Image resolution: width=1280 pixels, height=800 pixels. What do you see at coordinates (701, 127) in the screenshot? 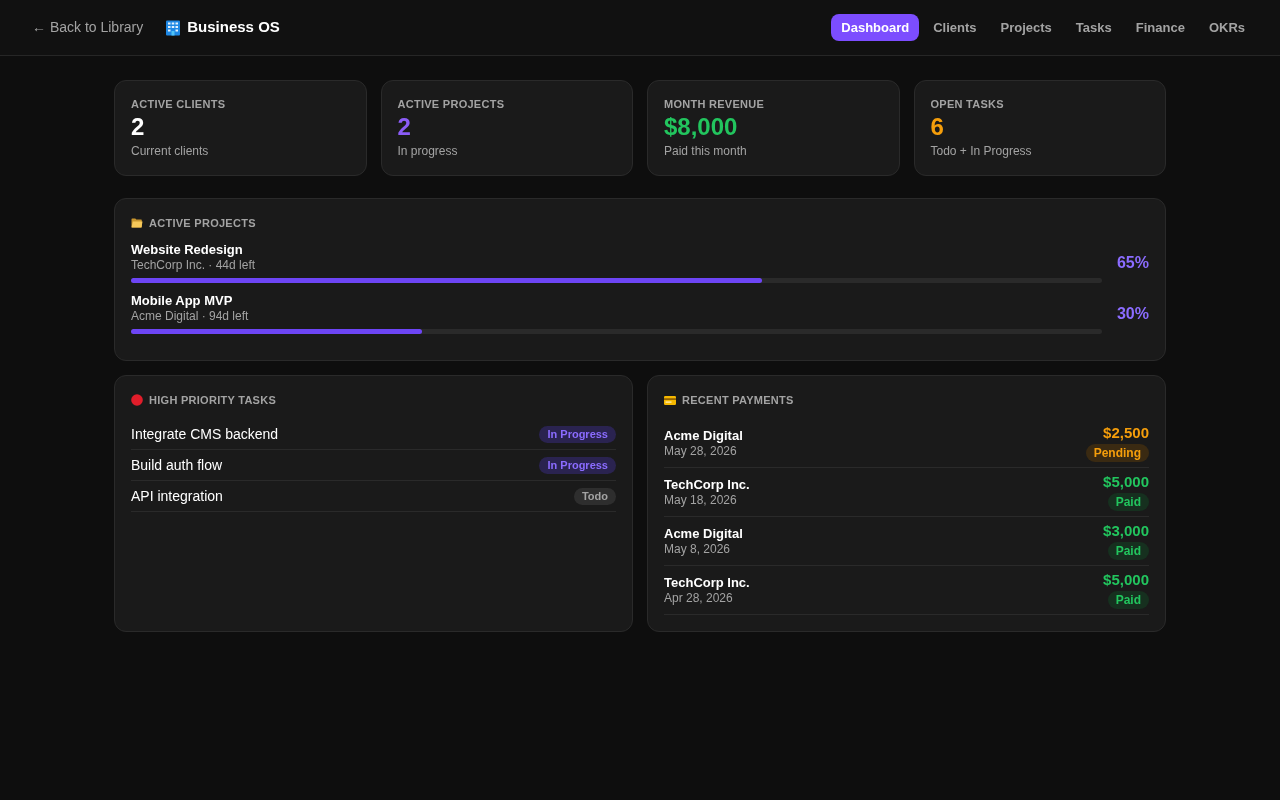
I see `stat-value: $8,000` at bounding box center [701, 127].